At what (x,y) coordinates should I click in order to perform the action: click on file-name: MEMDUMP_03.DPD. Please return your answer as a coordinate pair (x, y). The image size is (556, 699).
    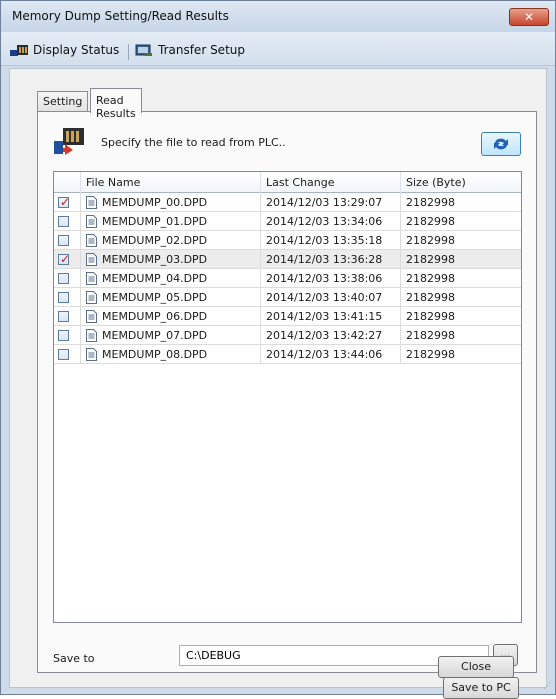
    Looking at the image, I should click on (155, 259).